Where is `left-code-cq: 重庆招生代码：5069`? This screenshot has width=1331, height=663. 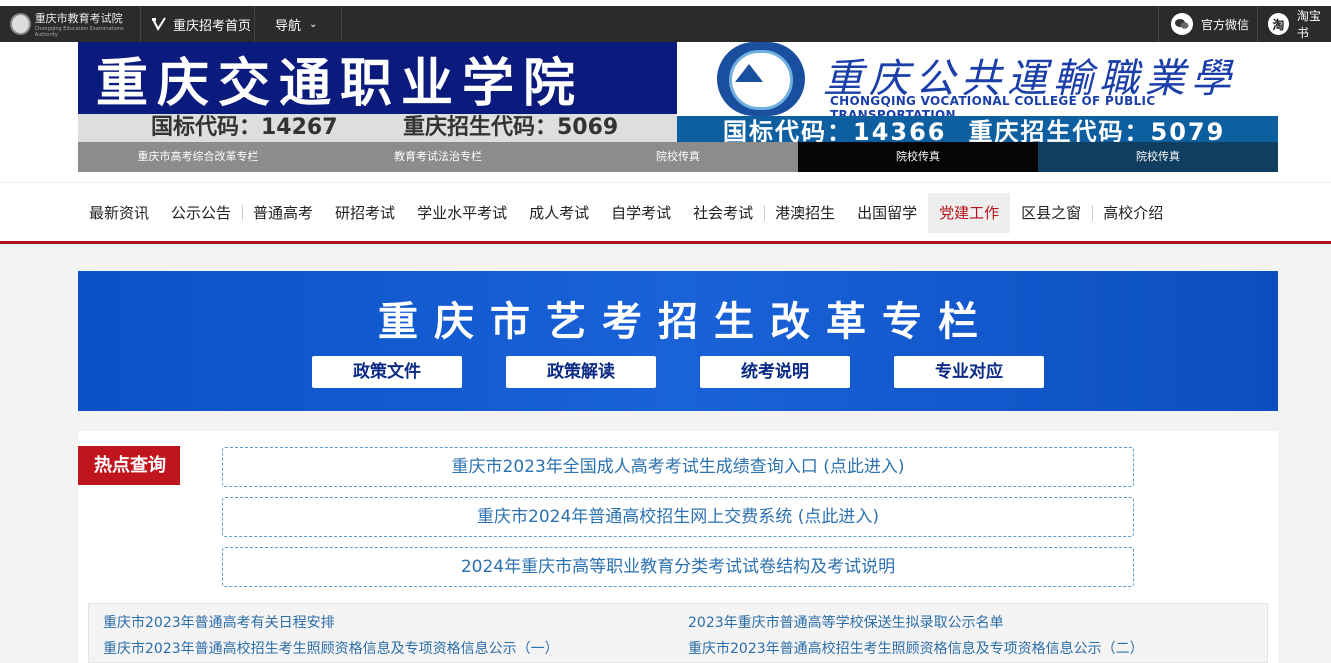 left-code-cq: 重庆招生代码：5069 is located at coordinates (511, 127).